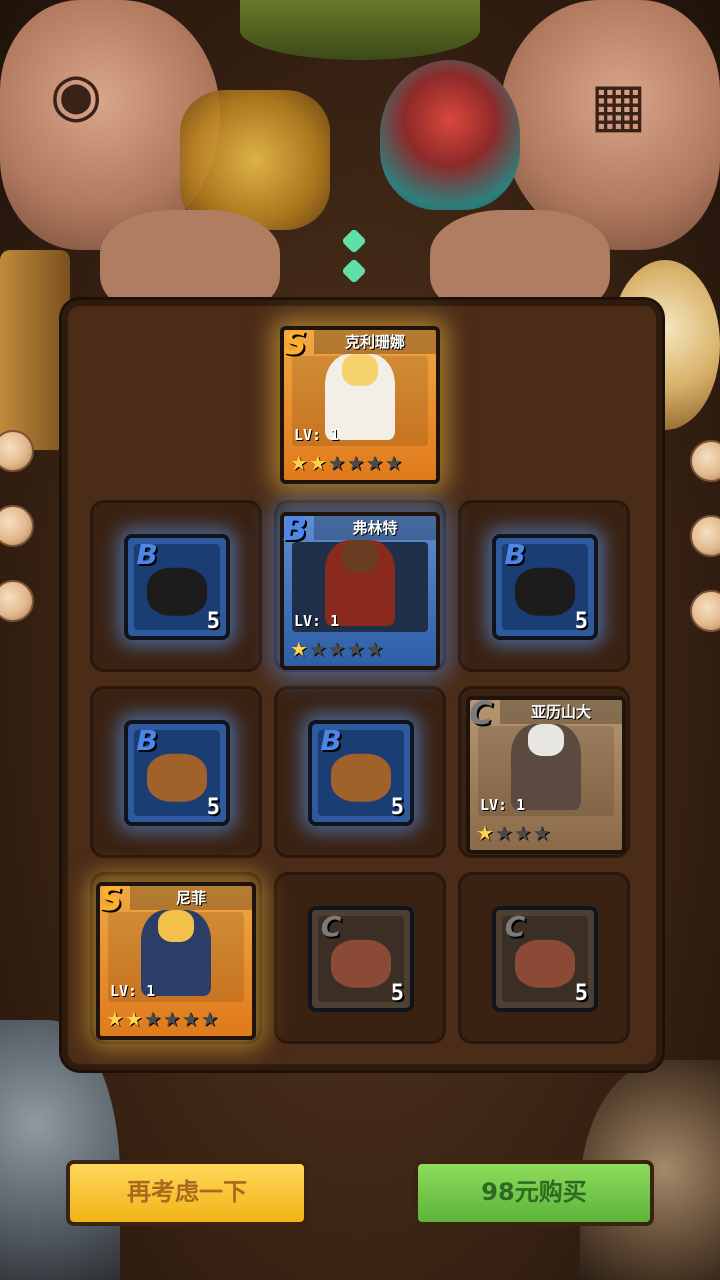  Describe the element at coordinates (561, 712) in the screenshot. I see `hero-name: 亚历山大` at that location.